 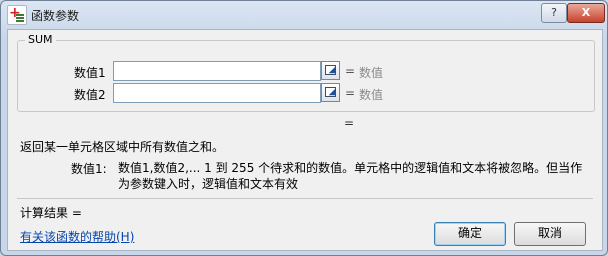 I want to click on function-description: 返回某一单元格区域中所有数值之和。, so click(x=122, y=147).